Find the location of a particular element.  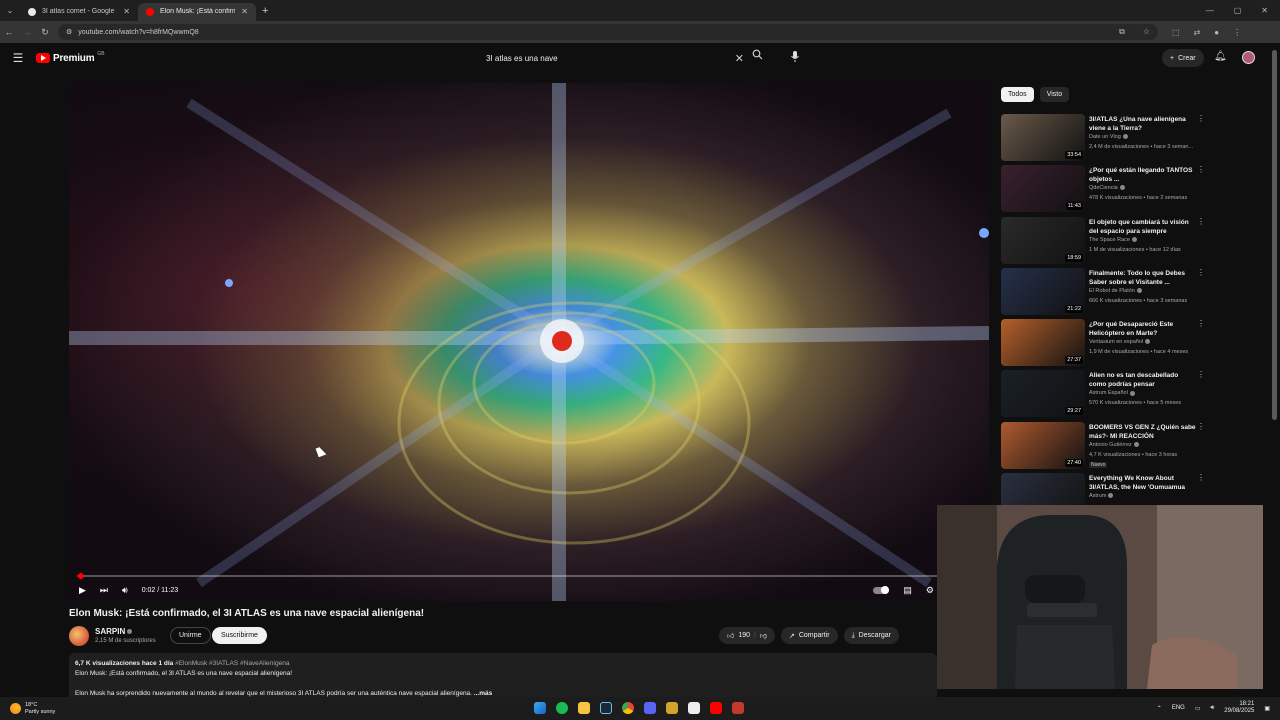

extensions-icon: ⬚ is located at coordinates (1176, 32).